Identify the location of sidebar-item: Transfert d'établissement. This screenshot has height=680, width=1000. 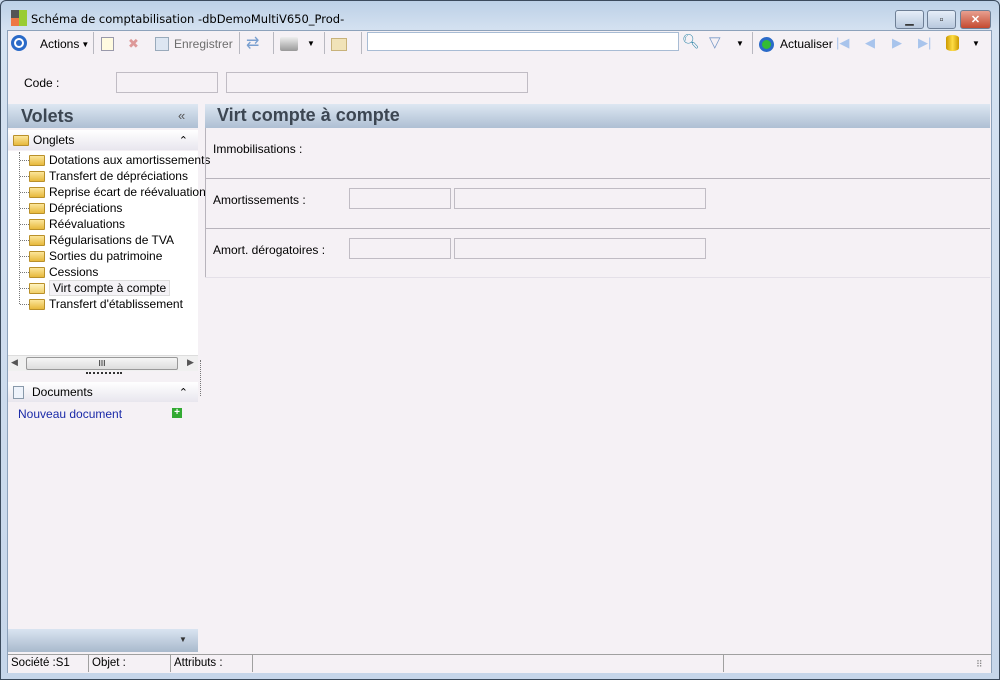
(106, 304).